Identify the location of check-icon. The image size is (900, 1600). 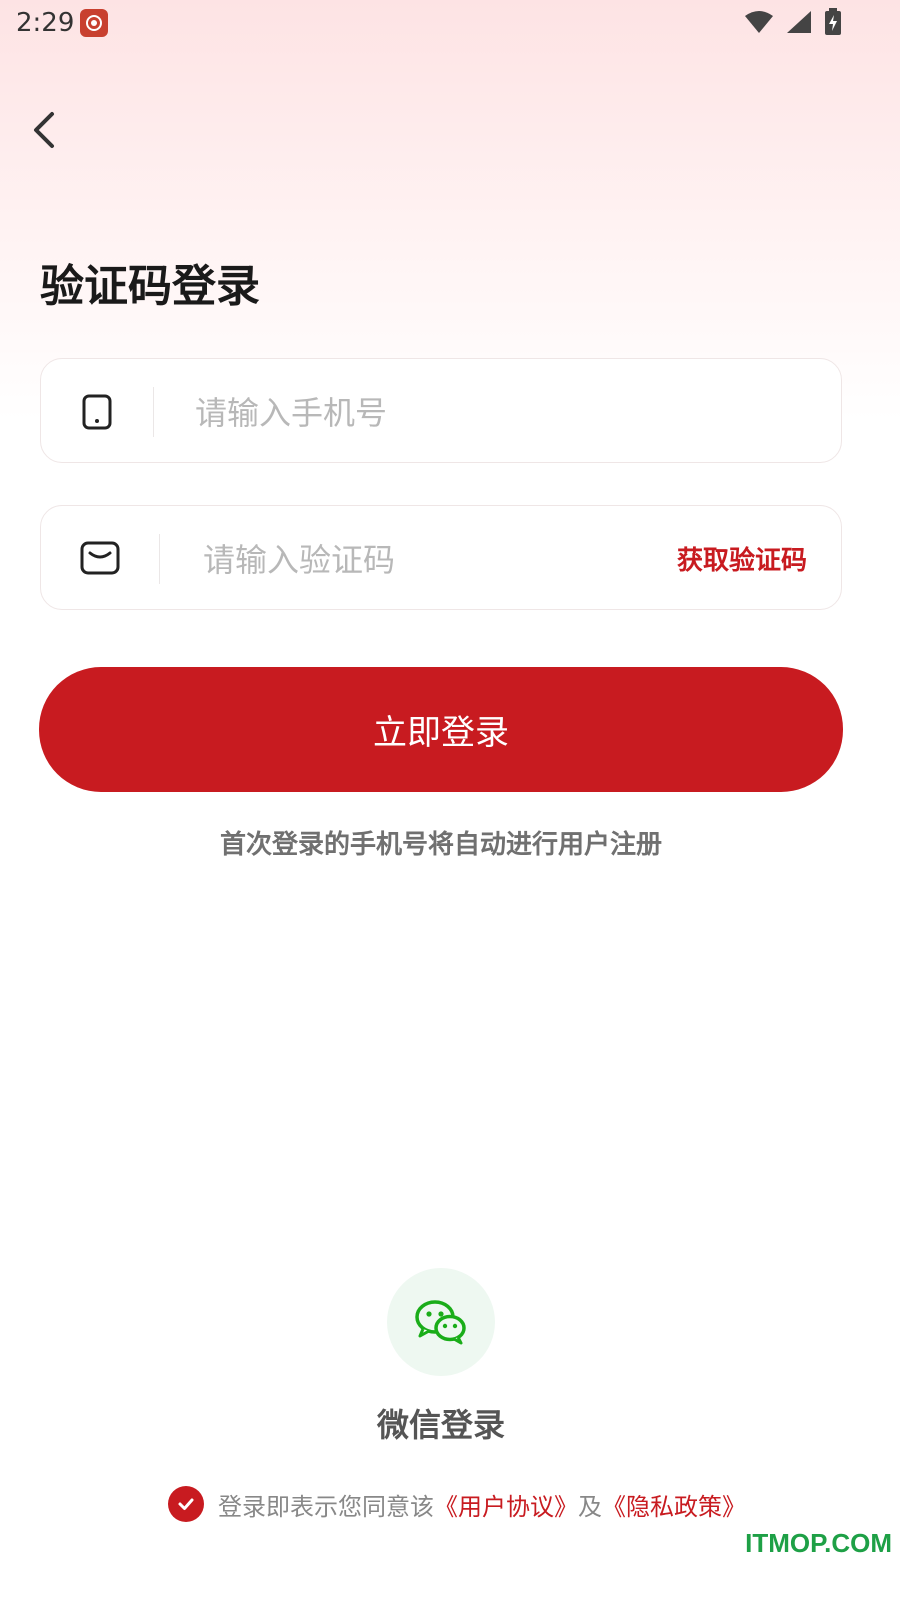
(186, 1504).